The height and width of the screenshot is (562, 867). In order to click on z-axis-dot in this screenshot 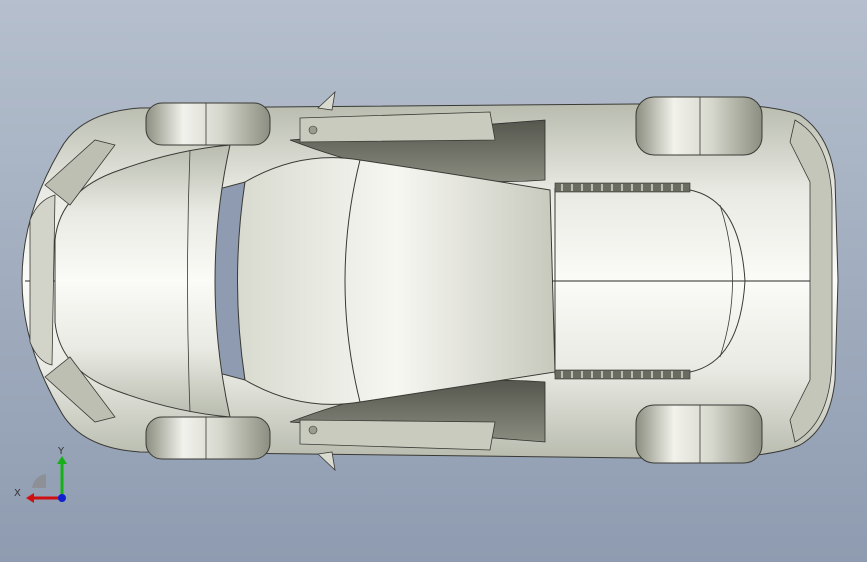, I will do `click(62, 498)`.